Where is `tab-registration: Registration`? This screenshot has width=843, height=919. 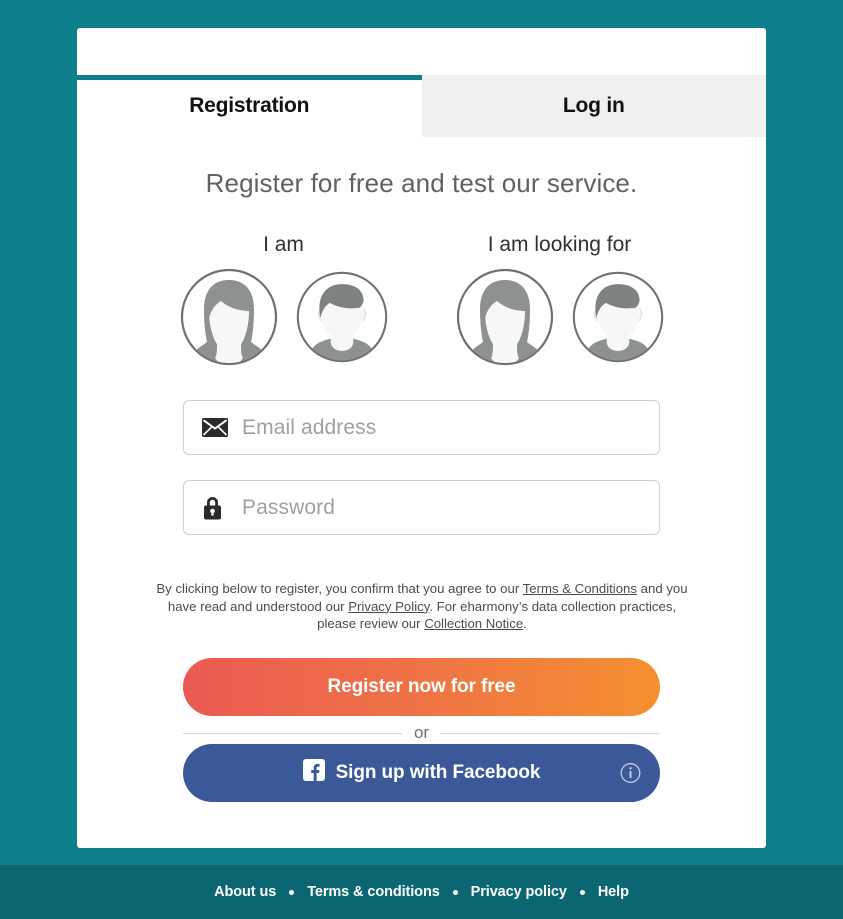
tab-registration: Registration is located at coordinates (249, 106).